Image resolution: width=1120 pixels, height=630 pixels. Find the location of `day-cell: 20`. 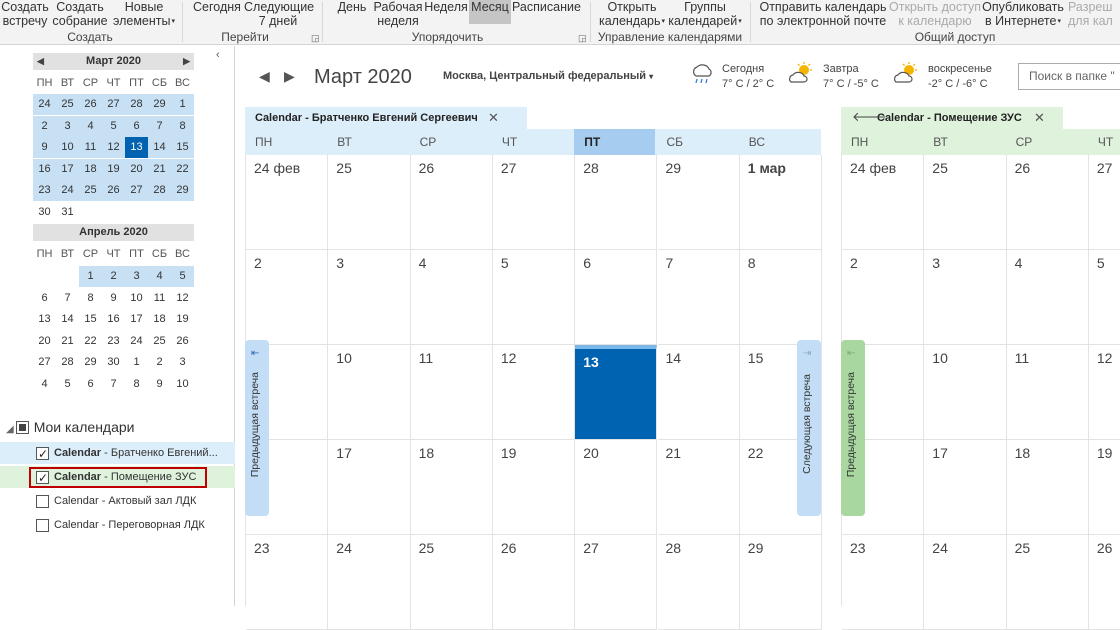

day-cell: 20 is located at coordinates (616, 487).